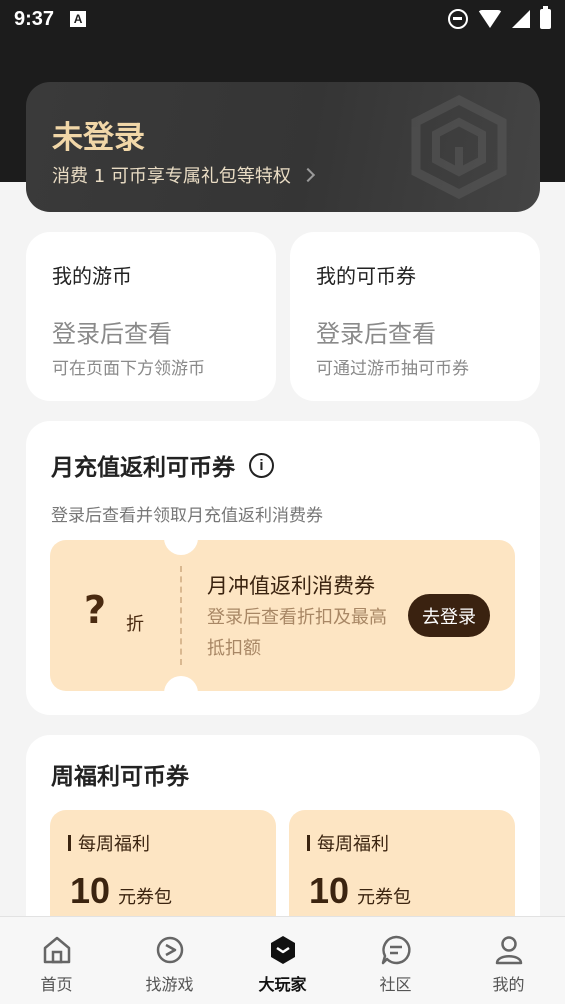 The height and width of the screenshot is (1004, 565). What do you see at coordinates (395, 984) in the screenshot?
I see `nav-label-community: 社区` at bounding box center [395, 984].